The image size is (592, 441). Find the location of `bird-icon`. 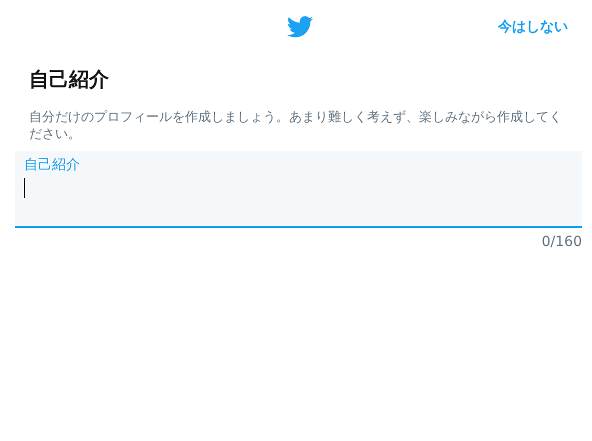

bird-icon is located at coordinates (299, 27).